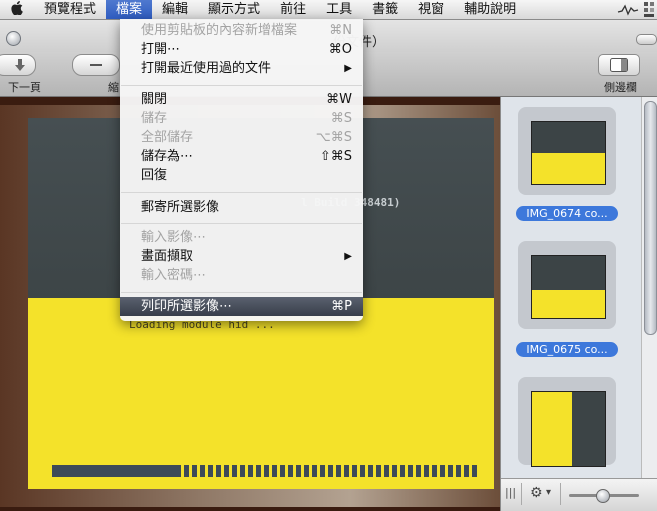  I want to click on menu-item-grab: 畫面擷取 ▶, so click(241, 256).